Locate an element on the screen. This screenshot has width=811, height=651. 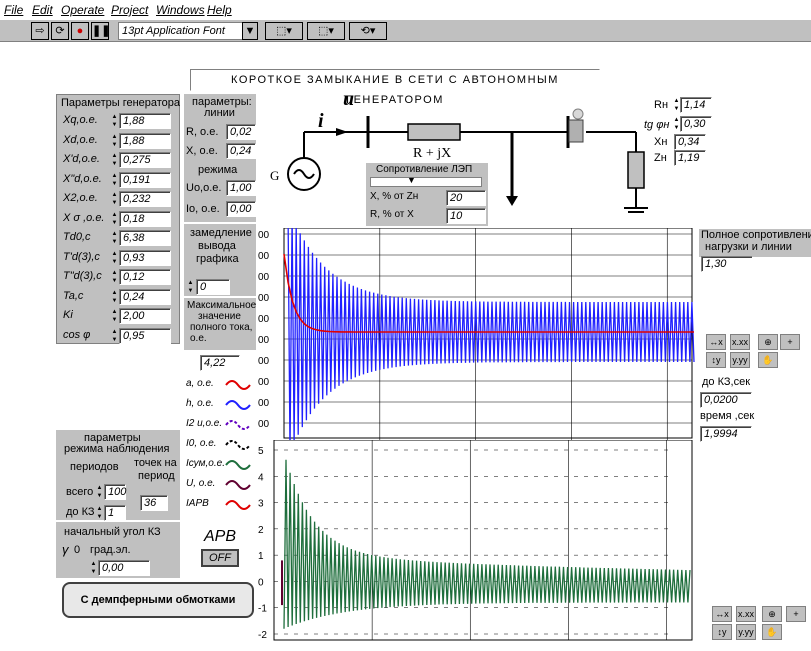
before-kz-spinner: ▲ ▼ is located at coordinates (99, 513).